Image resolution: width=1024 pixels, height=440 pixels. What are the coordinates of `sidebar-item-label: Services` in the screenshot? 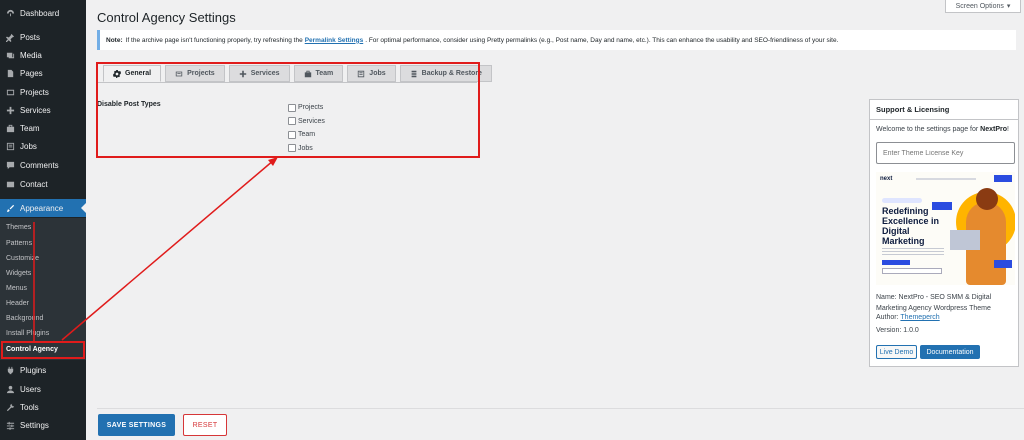 It's located at (35, 110).